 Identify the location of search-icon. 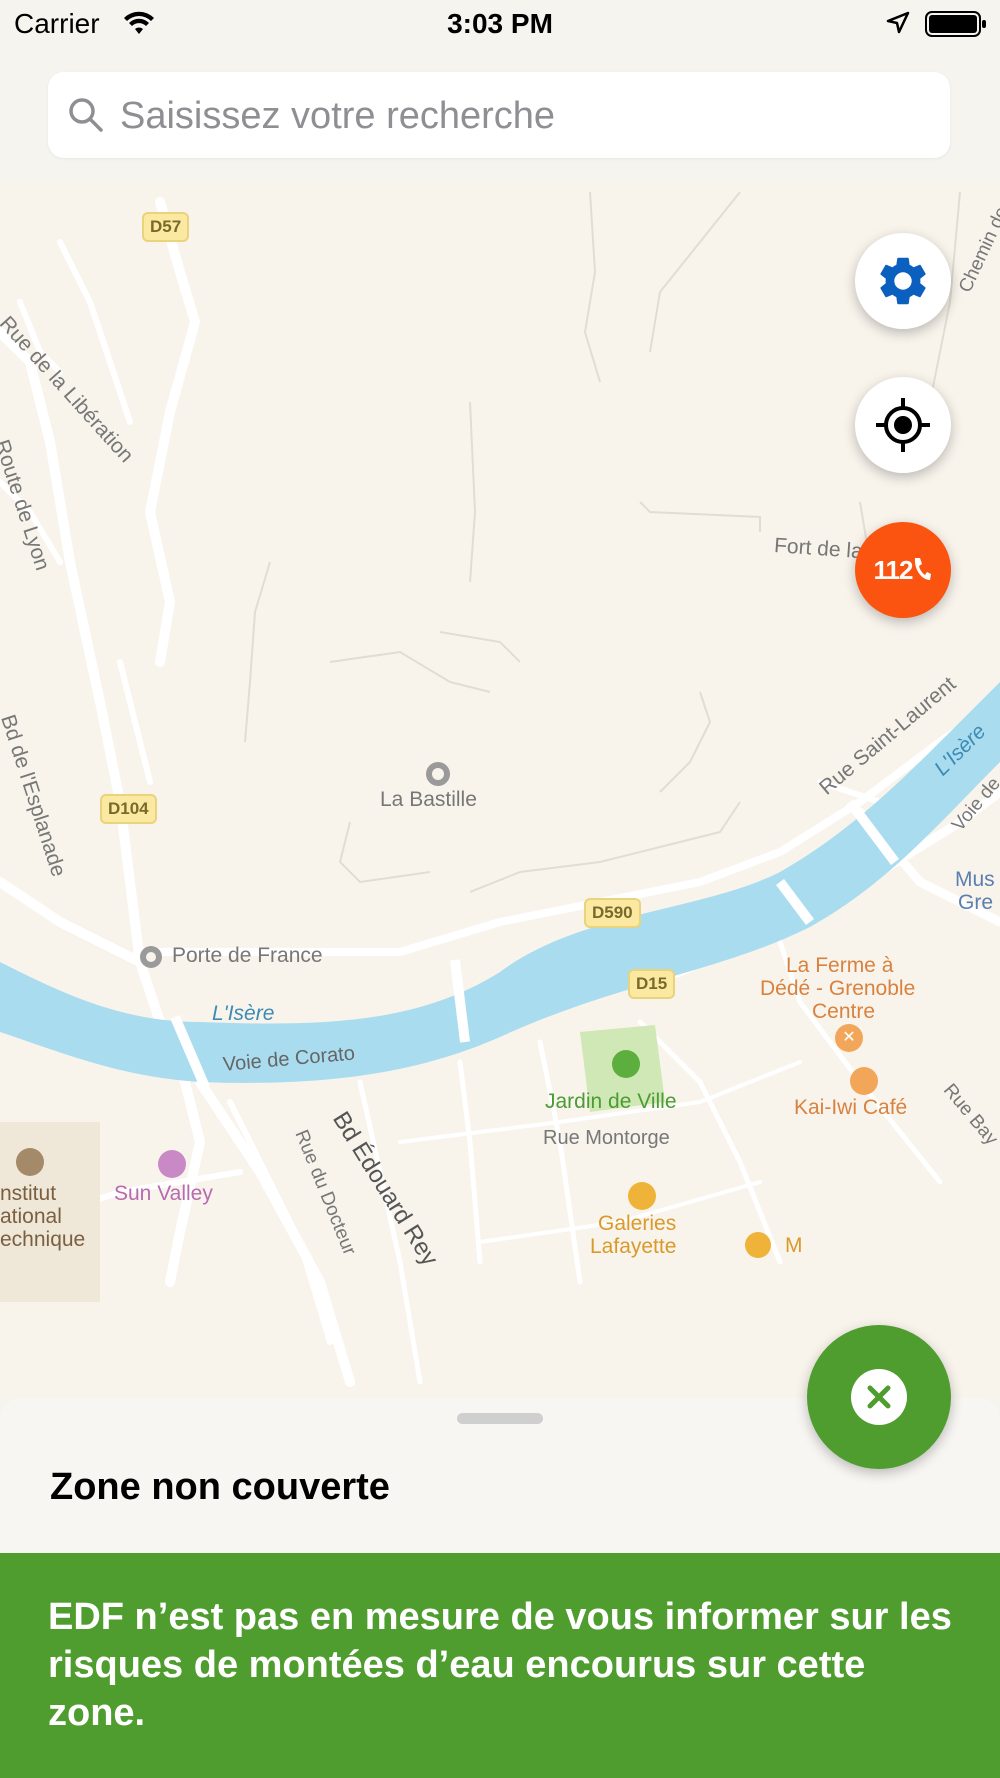
(86, 115).